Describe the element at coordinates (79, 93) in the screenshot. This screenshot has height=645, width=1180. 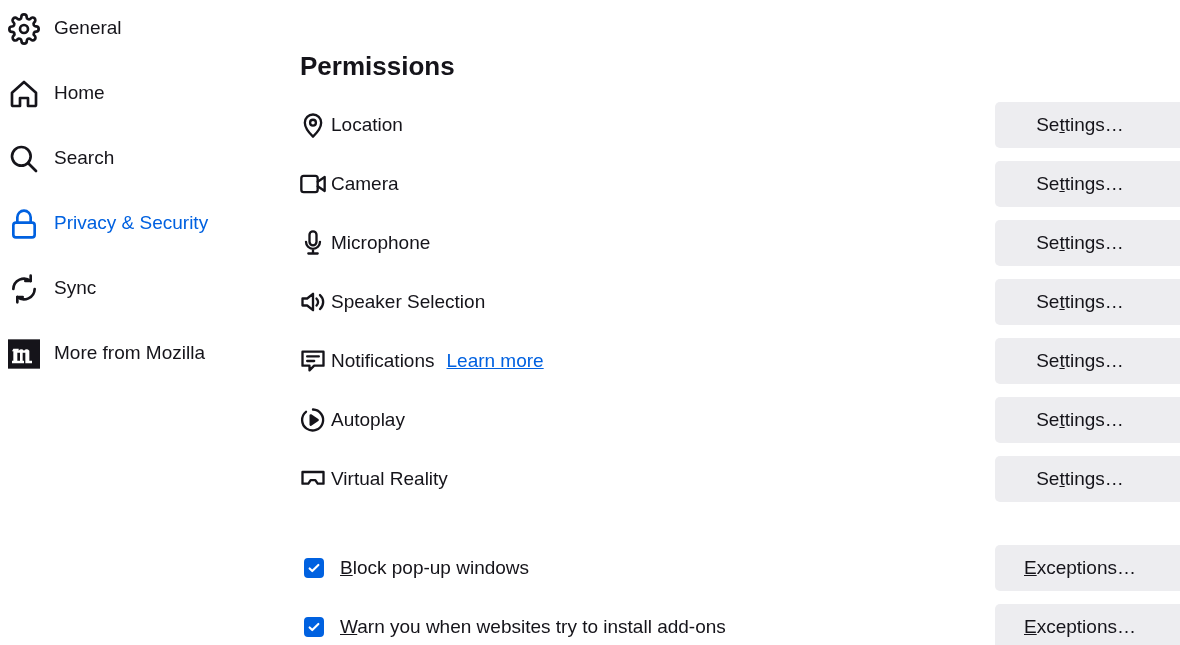
I see `sidebar-item: Home` at that location.